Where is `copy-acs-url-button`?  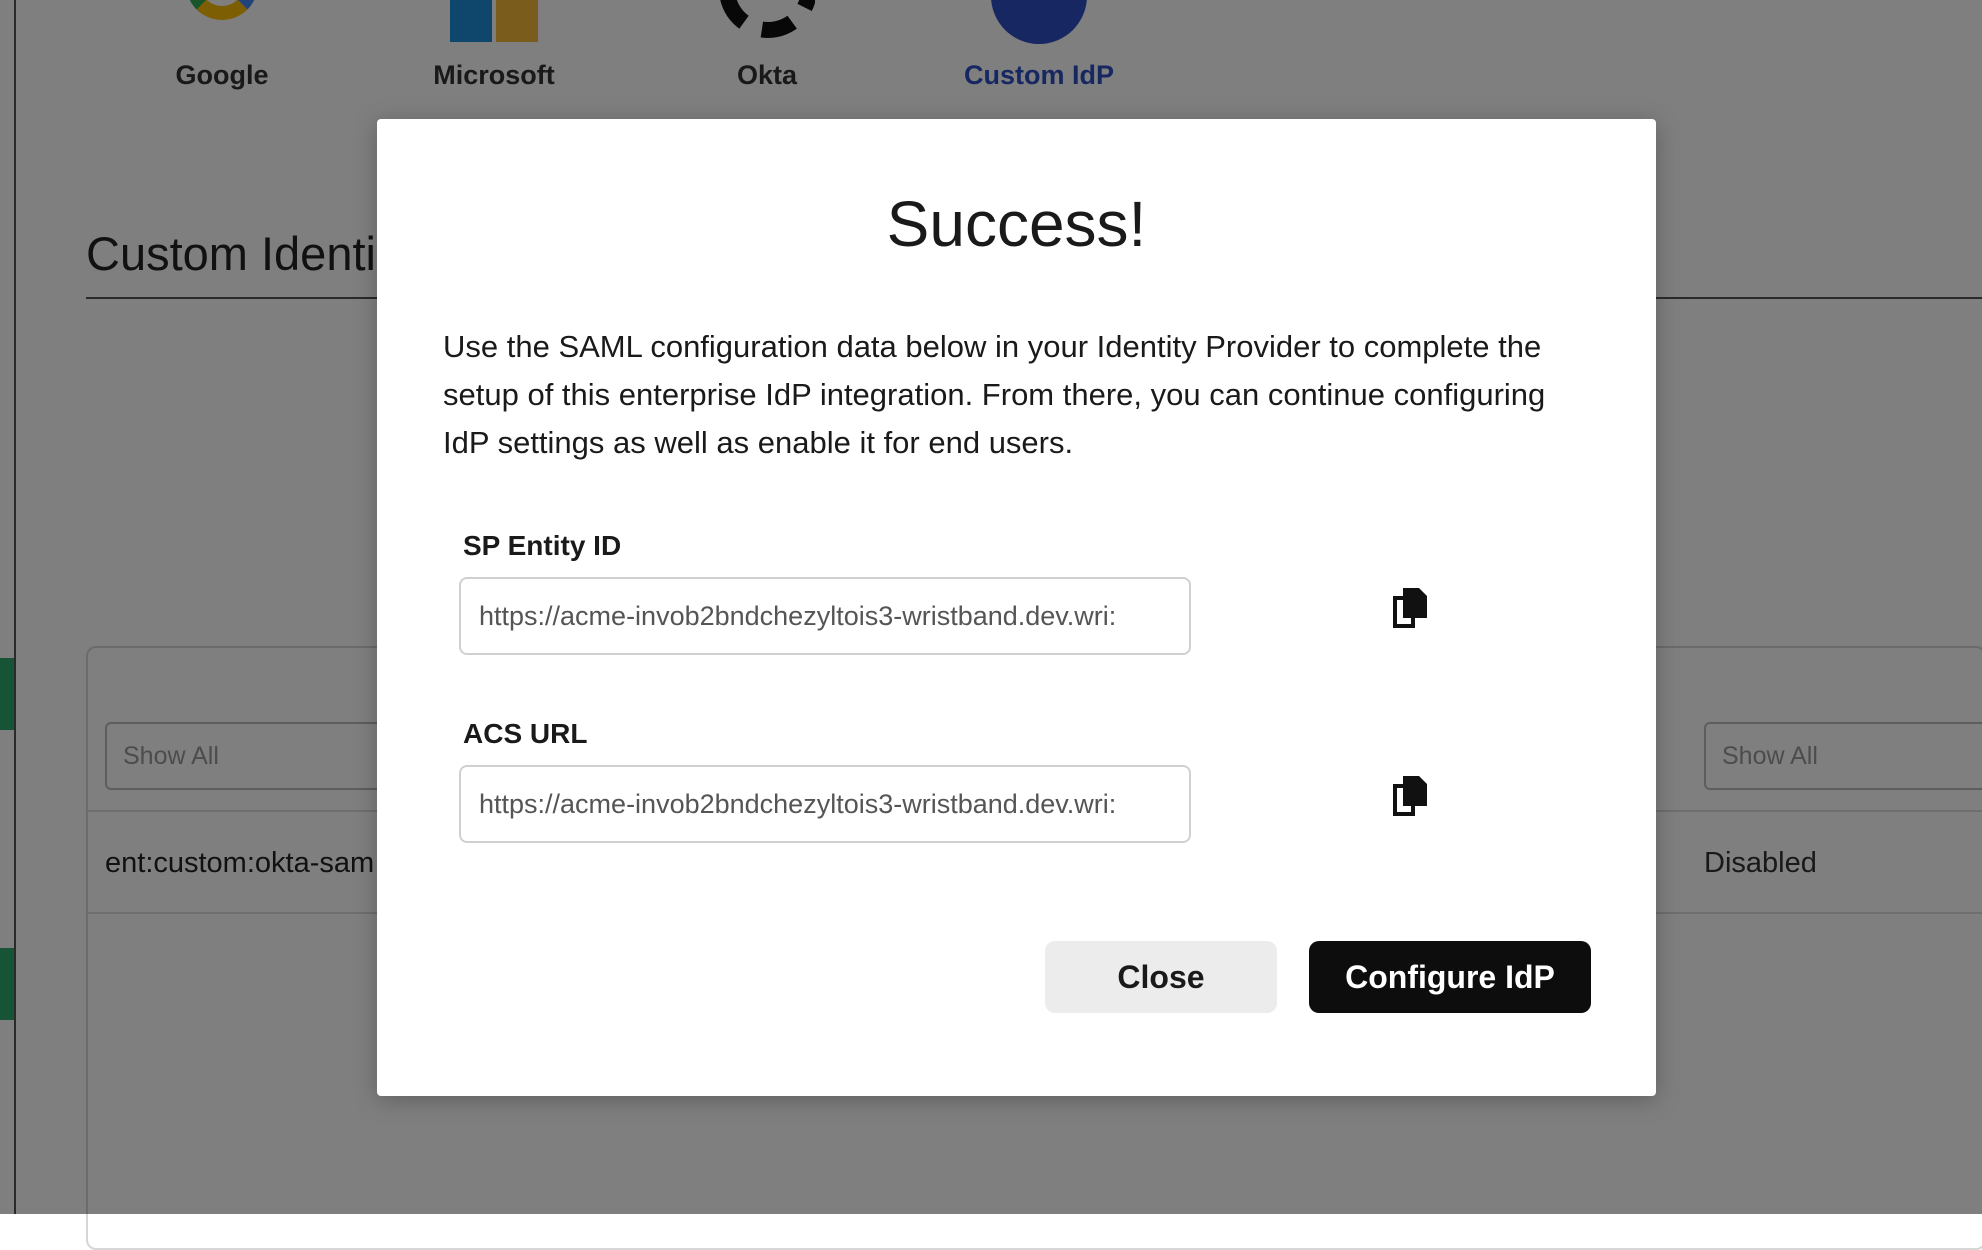
copy-acs-url-button is located at coordinates (1411, 797).